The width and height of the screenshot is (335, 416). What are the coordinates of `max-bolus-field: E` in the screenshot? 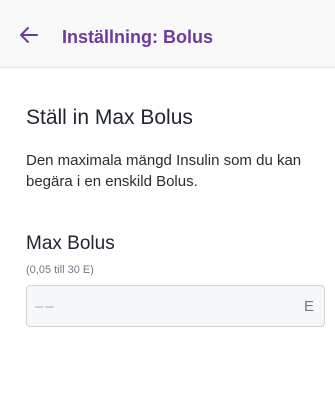 It's located at (175, 306).